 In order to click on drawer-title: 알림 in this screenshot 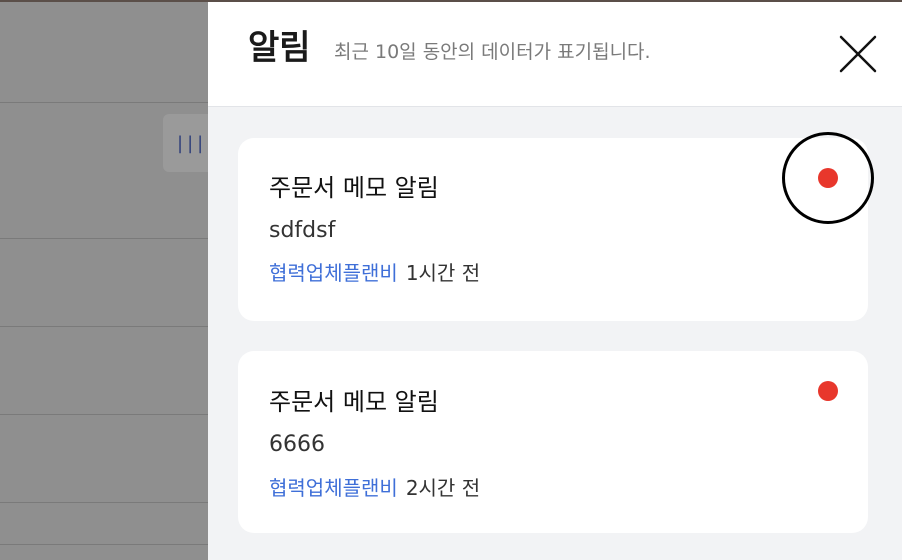, I will do `click(279, 48)`.